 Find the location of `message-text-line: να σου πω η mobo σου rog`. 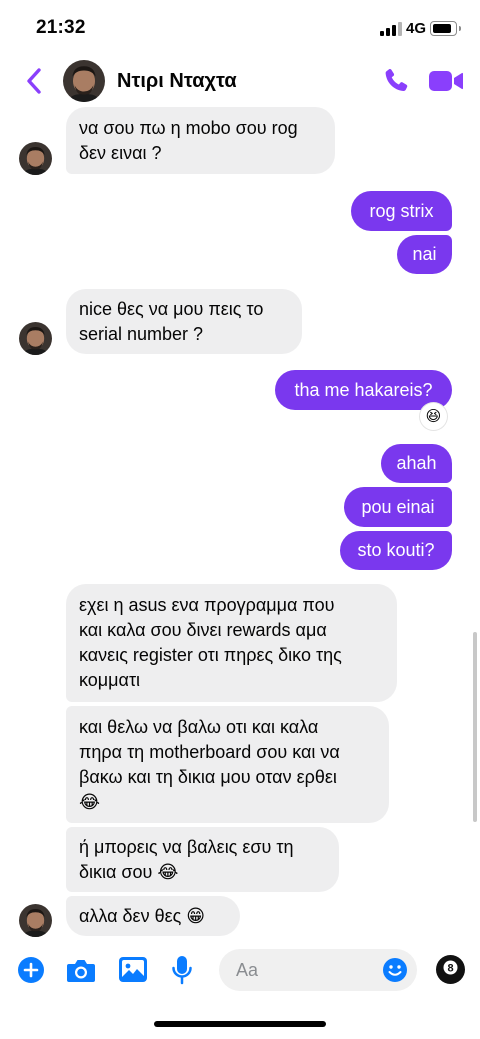

message-text-line: να σου πω η mobo σου rog is located at coordinates (188, 127).